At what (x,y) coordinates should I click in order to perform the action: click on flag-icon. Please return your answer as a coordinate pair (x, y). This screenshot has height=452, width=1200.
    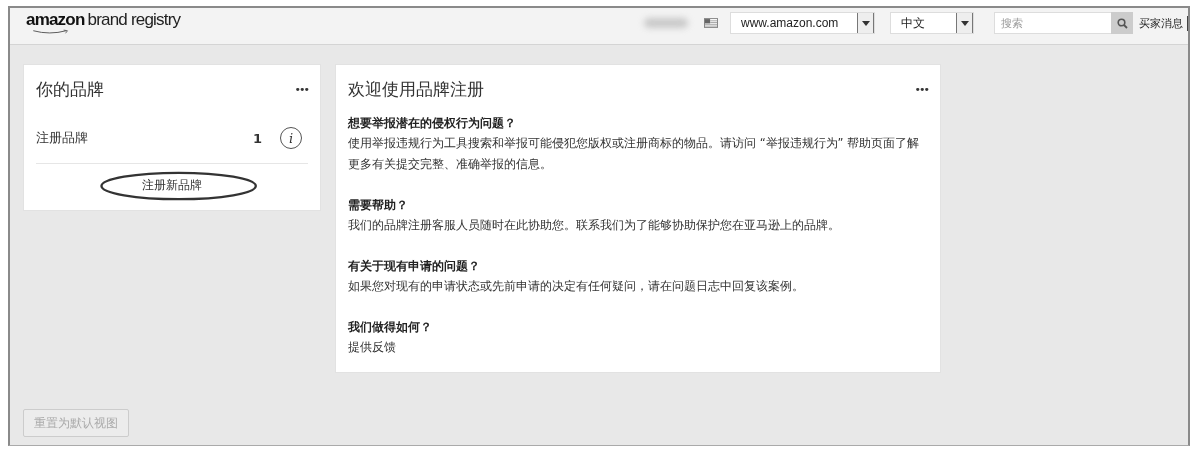
    Looking at the image, I should click on (711, 23).